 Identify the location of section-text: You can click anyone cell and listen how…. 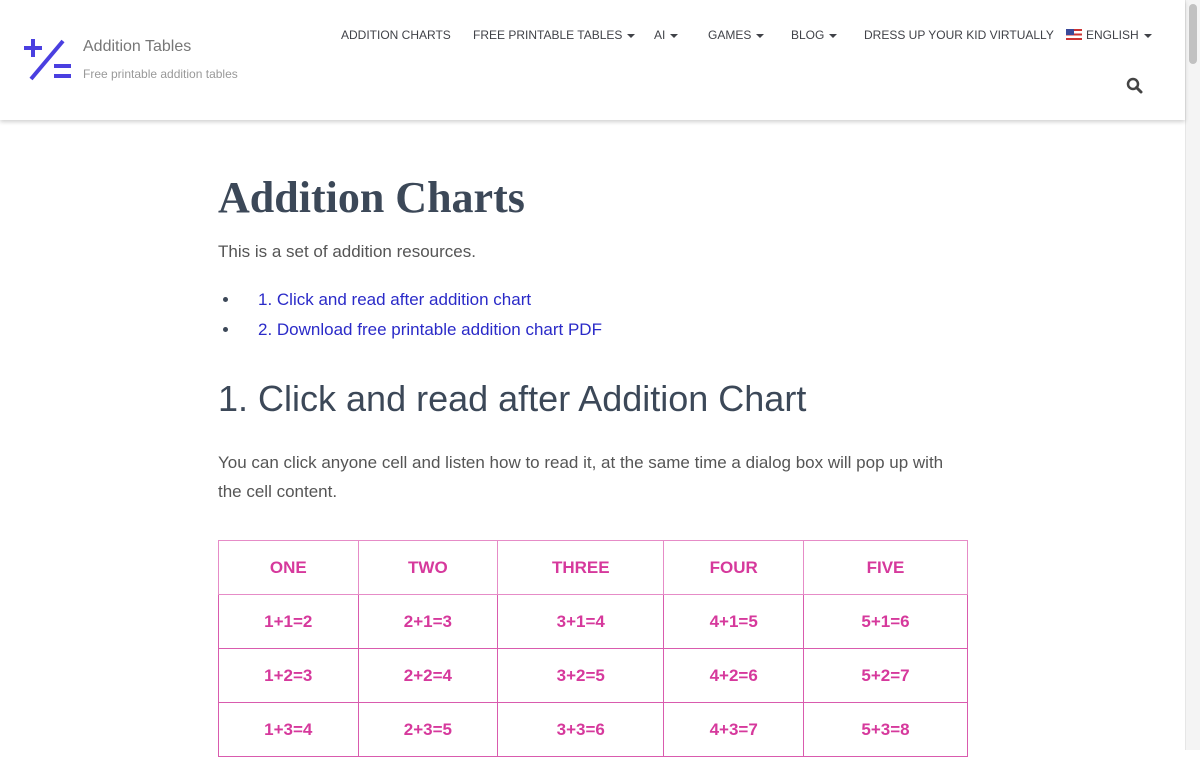
(581, 477).